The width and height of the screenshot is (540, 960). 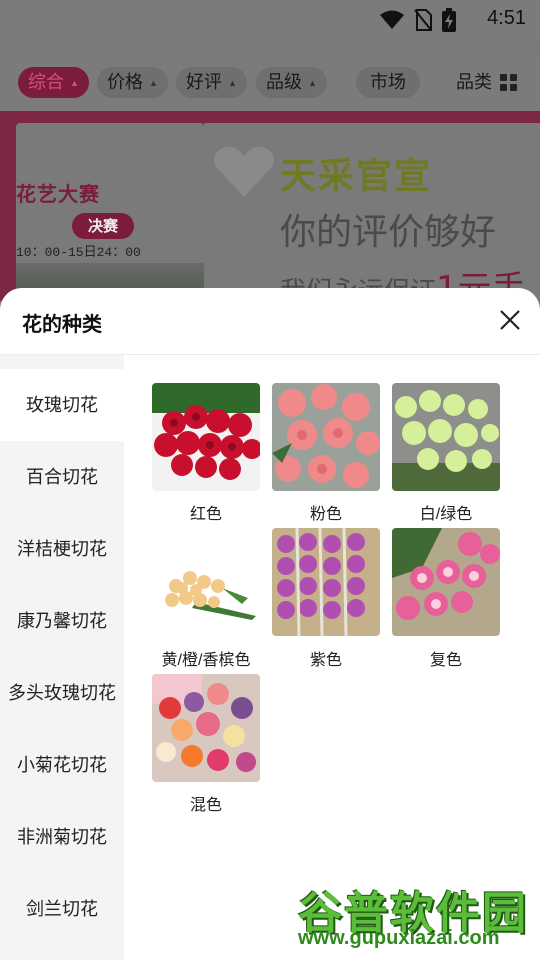 I want to click on yellow-roses-image, so click(x=206, y=582).